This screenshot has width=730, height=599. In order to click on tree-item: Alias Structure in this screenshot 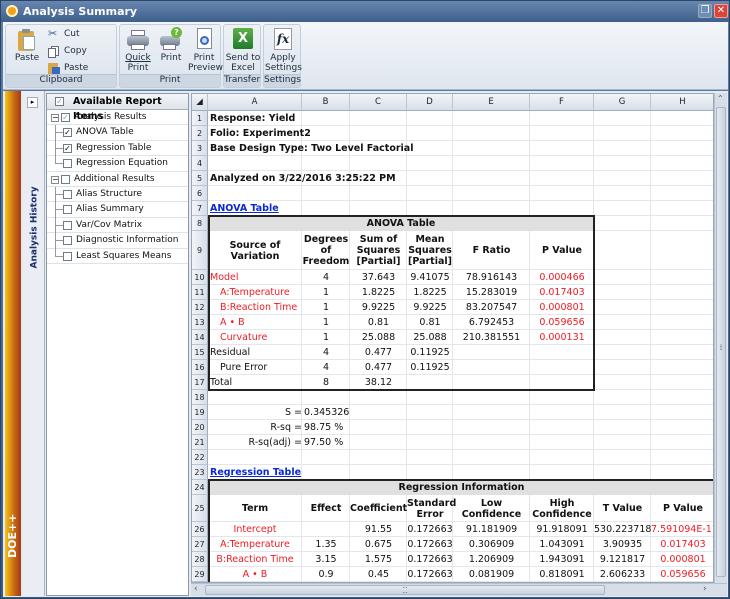, I will do `click(117, 194)`.